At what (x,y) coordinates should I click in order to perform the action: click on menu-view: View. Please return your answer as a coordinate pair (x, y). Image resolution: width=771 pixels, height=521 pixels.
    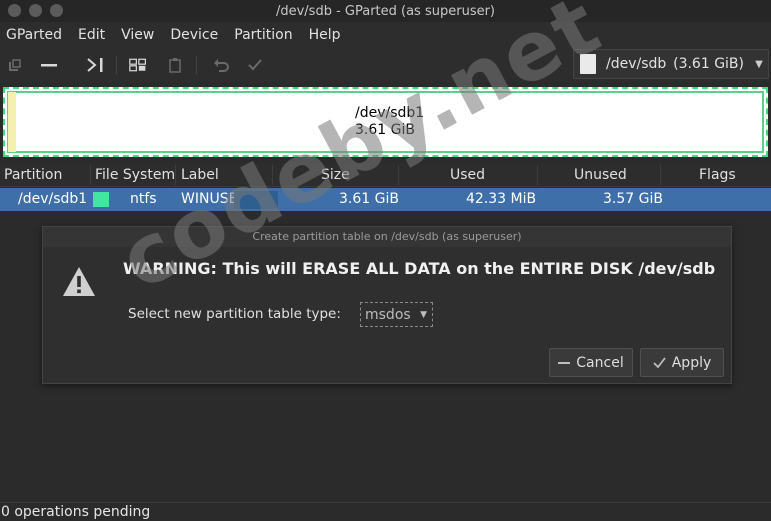
    Looking at the image, I should click on (137, 35).